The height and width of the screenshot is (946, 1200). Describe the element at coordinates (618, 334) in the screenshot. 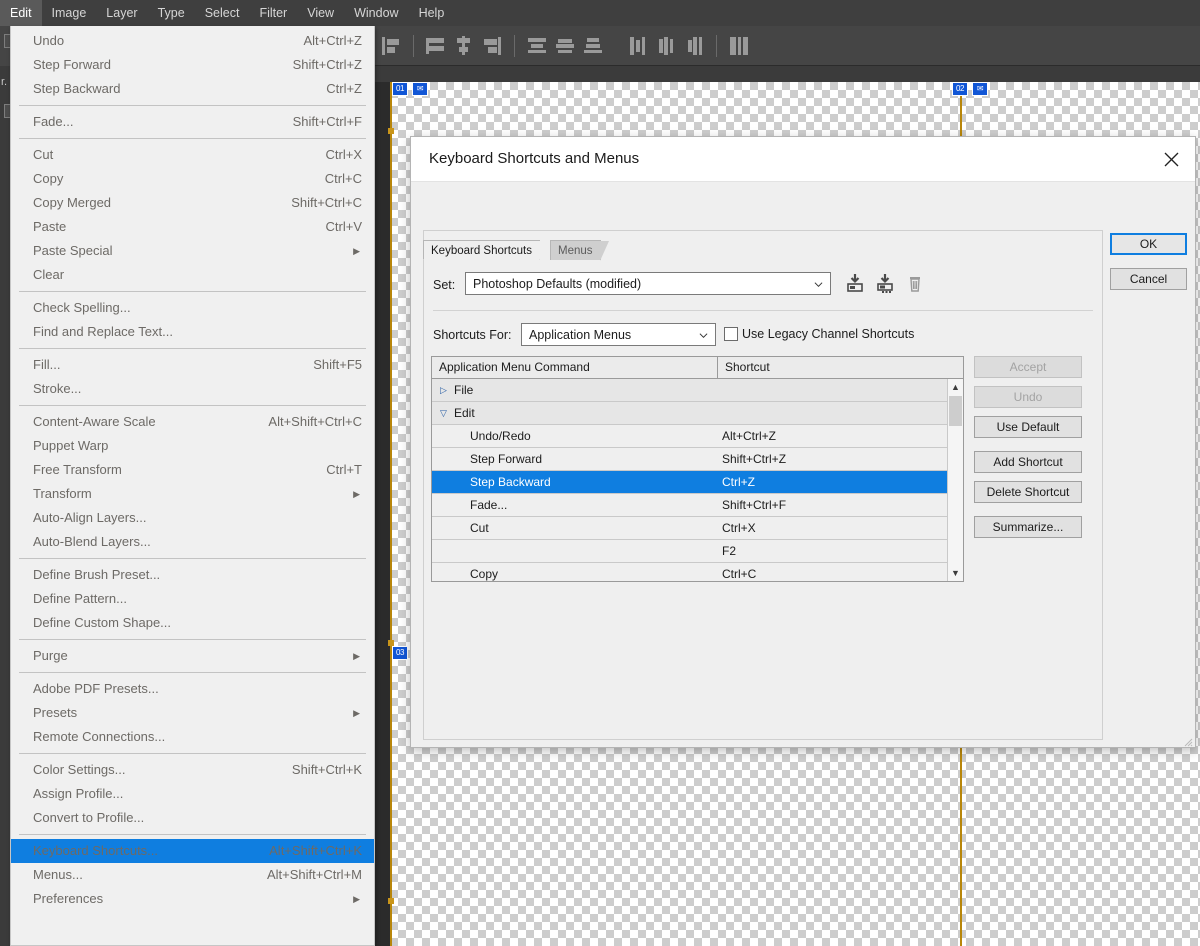

I see `shortcuts-for-dropdown: Application Menus` at that location.